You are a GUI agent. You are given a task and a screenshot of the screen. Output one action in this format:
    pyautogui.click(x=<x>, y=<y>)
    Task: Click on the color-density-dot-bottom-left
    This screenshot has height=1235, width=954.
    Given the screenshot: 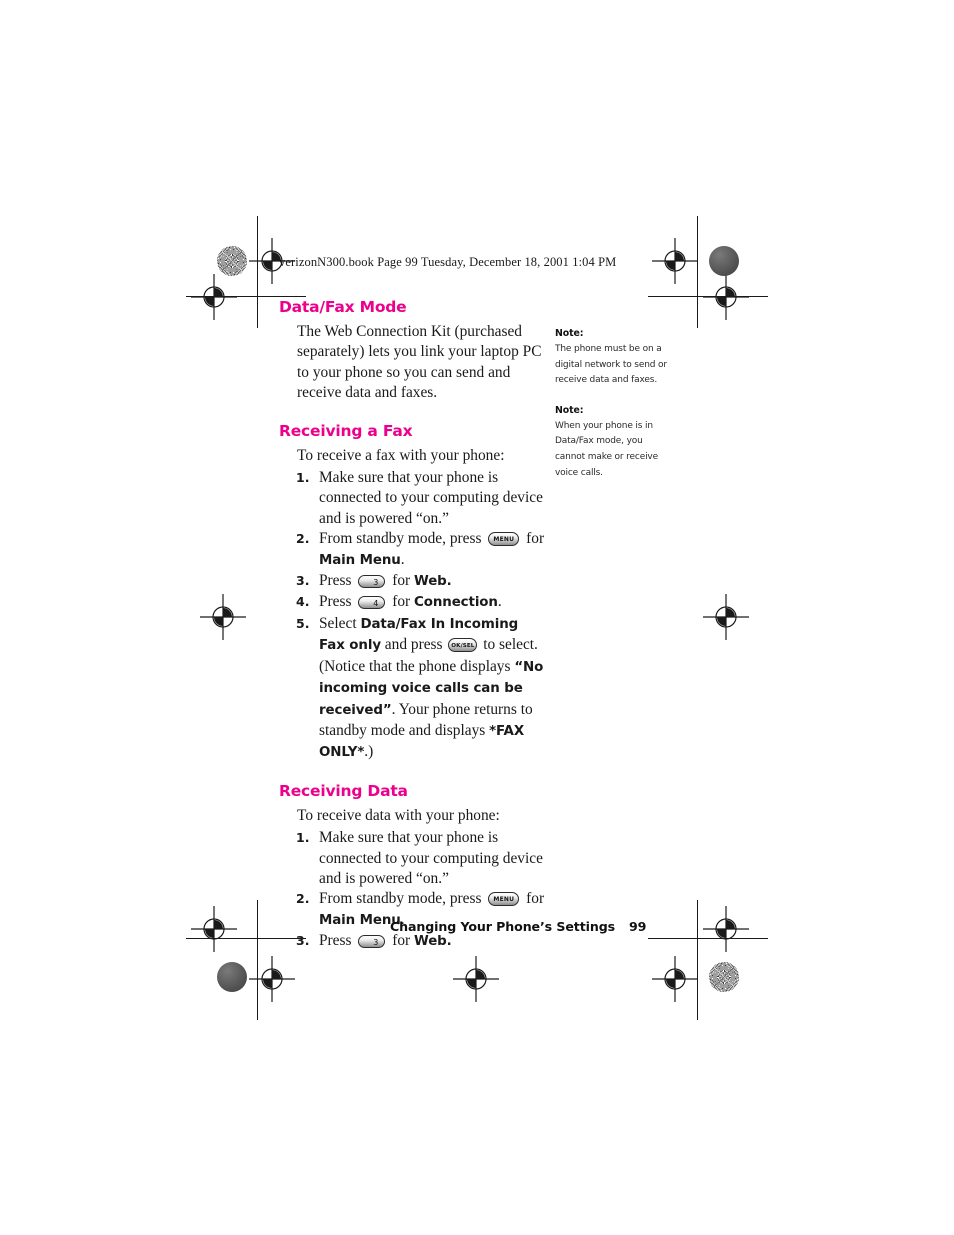 What is the action you would take?
    pyautogui.click(x=232, y=977)
    